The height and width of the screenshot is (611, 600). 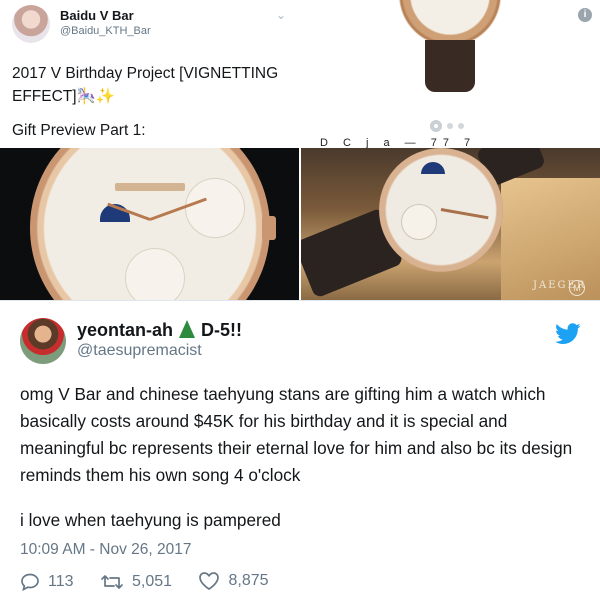 What do you see at coordinates (398, 142) in the screenshot?
I see `carousel-caption: D C j a — 77 7` at bounding box center [398, 142].